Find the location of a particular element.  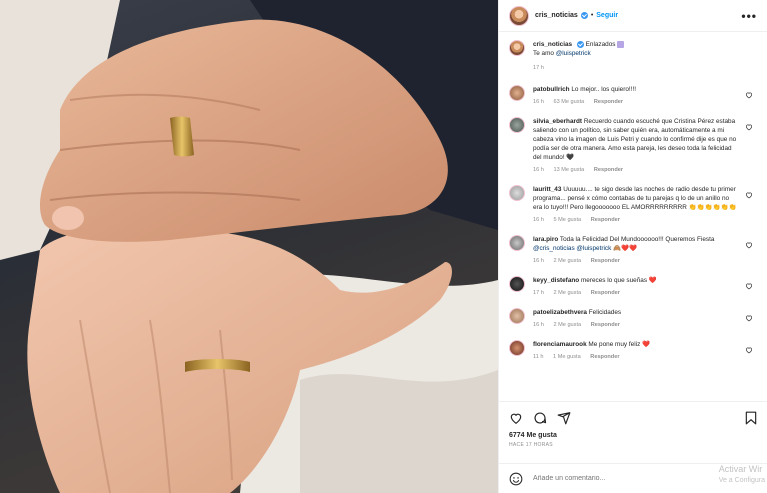

comment-username: patobullrich is located at coordinates (551, 89).